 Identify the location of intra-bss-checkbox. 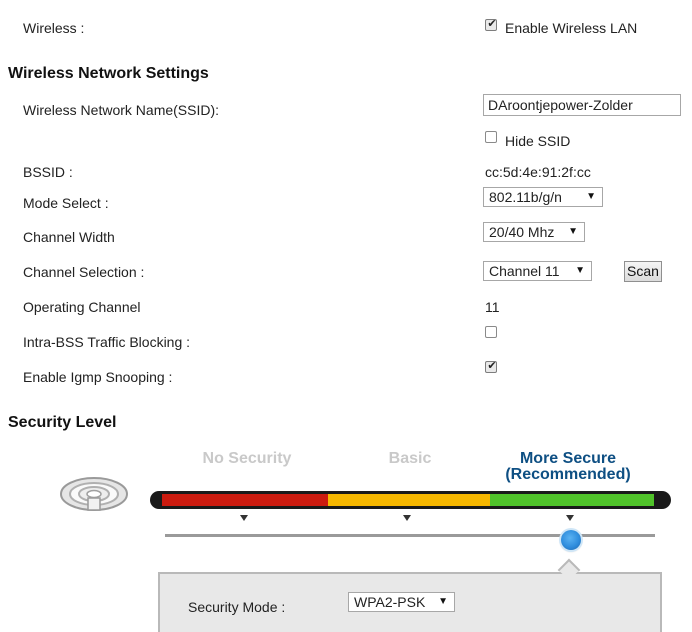
(491, 332).